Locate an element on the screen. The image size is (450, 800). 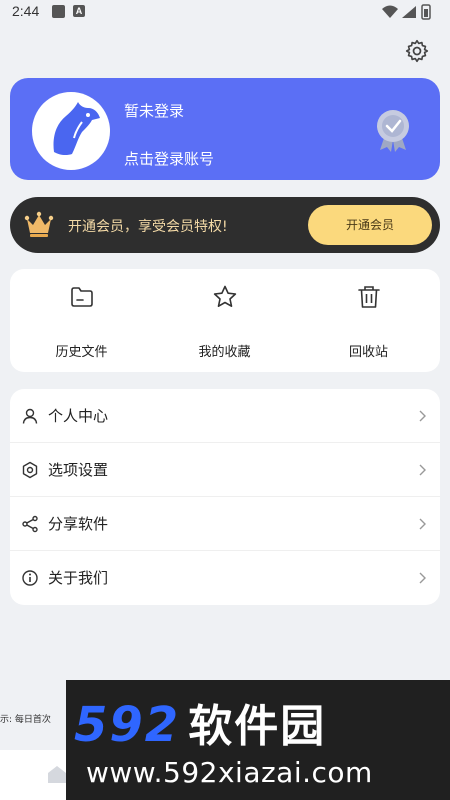
quick-action-label: 回收站 is located at coordinates (368, 352).